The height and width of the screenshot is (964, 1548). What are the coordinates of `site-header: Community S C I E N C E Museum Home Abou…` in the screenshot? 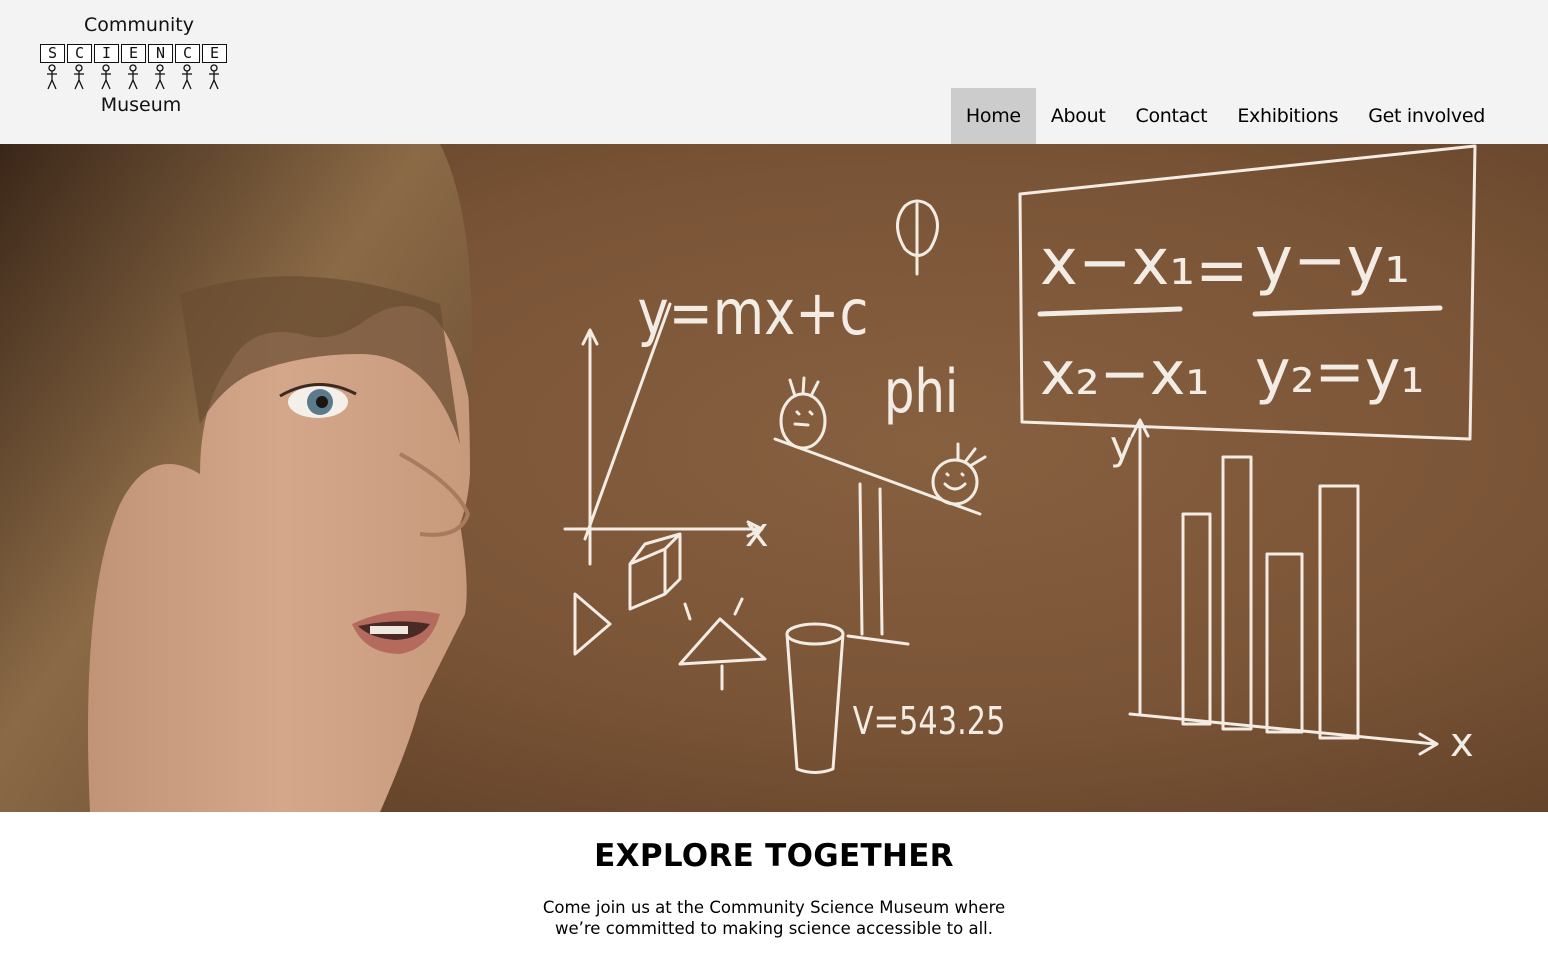 It's located at (774, 72).